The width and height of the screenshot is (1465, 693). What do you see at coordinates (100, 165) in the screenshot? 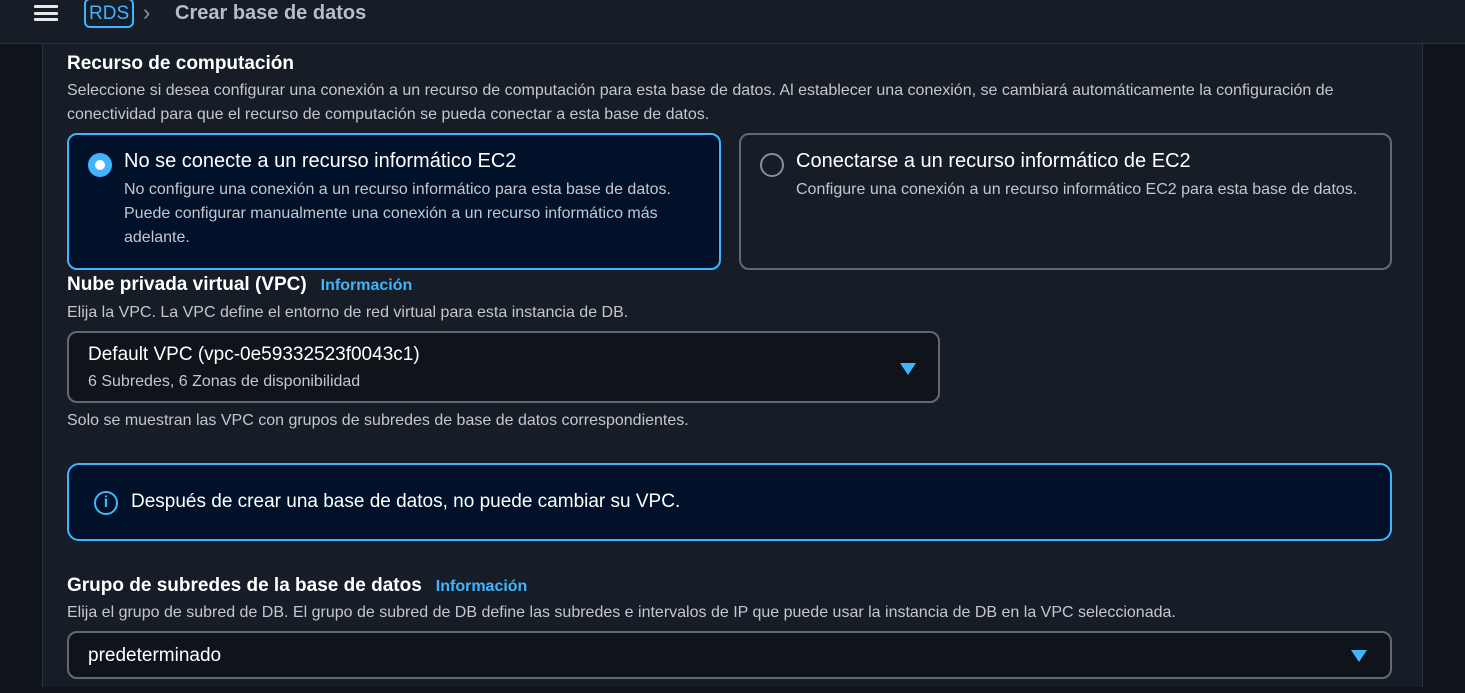
I see `radio-selected-icon` at bounding box center [100, 165].